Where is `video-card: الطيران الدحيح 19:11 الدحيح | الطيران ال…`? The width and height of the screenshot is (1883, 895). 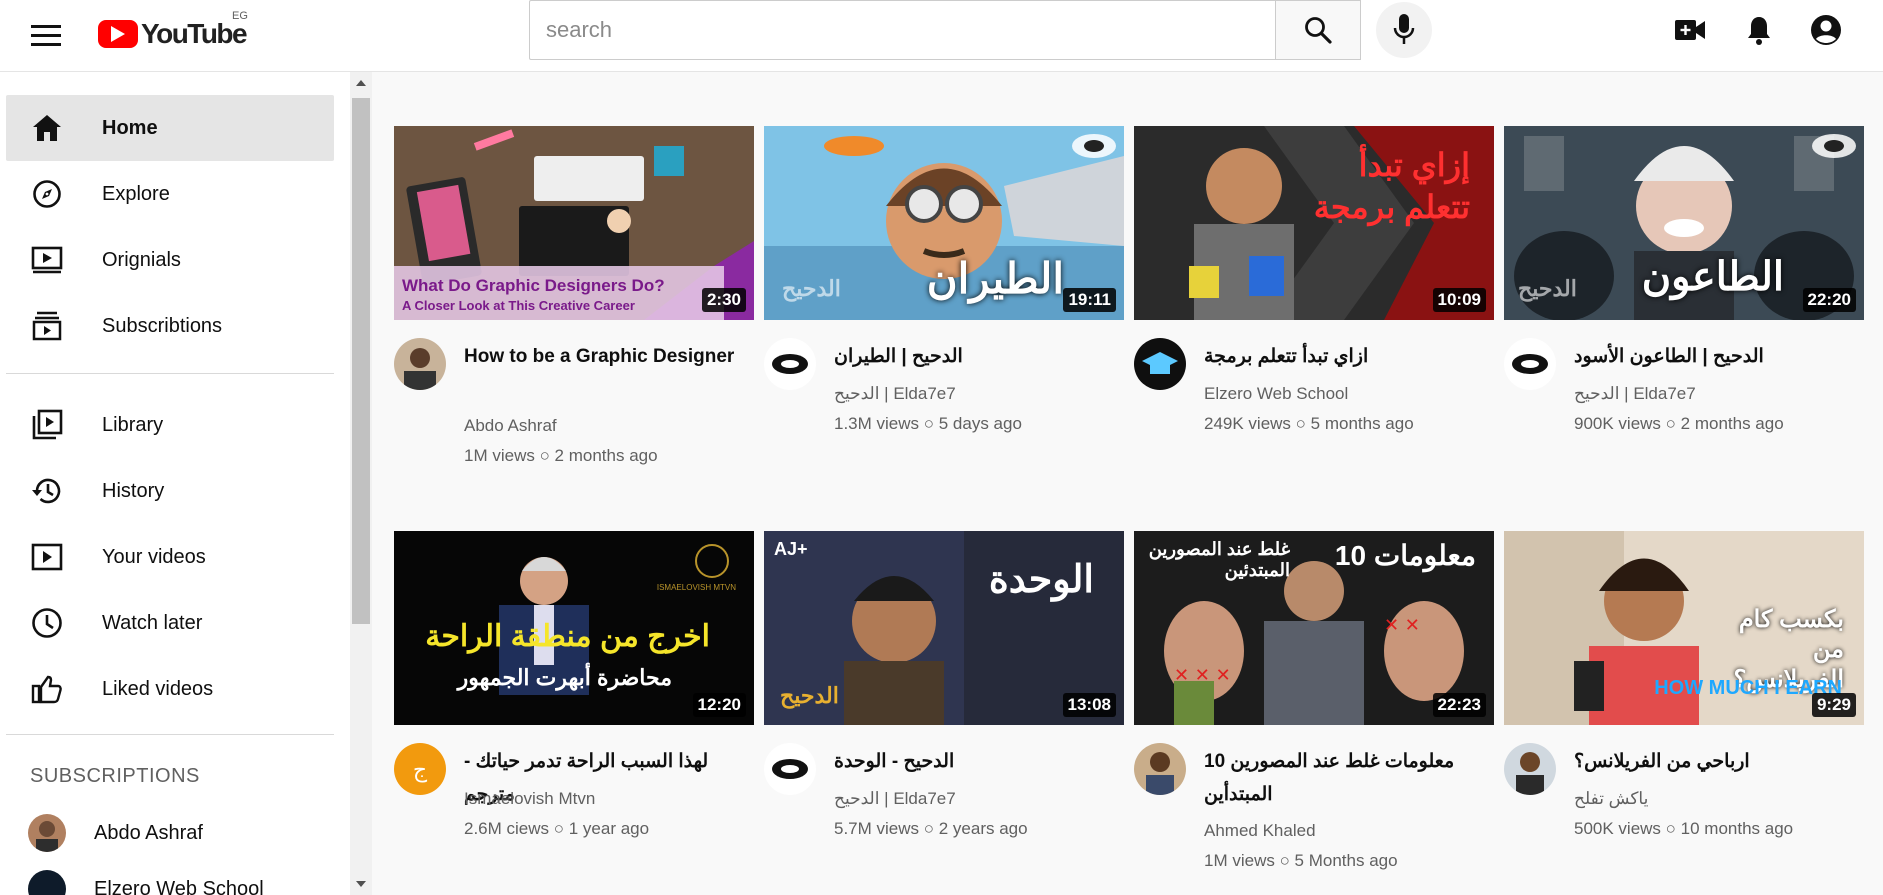
video-card: الطيران الدحيح 19:11 الدحيح | الطيران ال… is located at coordinates (944, 298).